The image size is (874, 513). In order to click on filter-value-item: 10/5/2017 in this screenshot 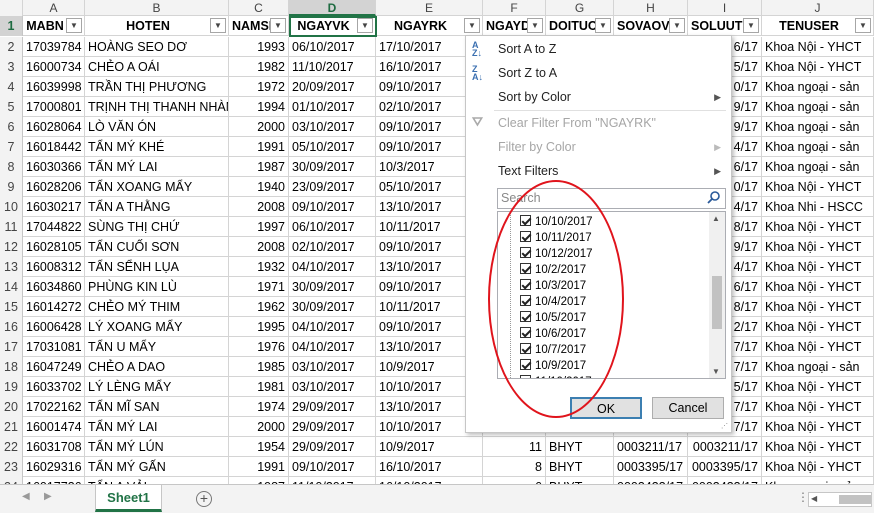, I will do `click(553, 318)`.